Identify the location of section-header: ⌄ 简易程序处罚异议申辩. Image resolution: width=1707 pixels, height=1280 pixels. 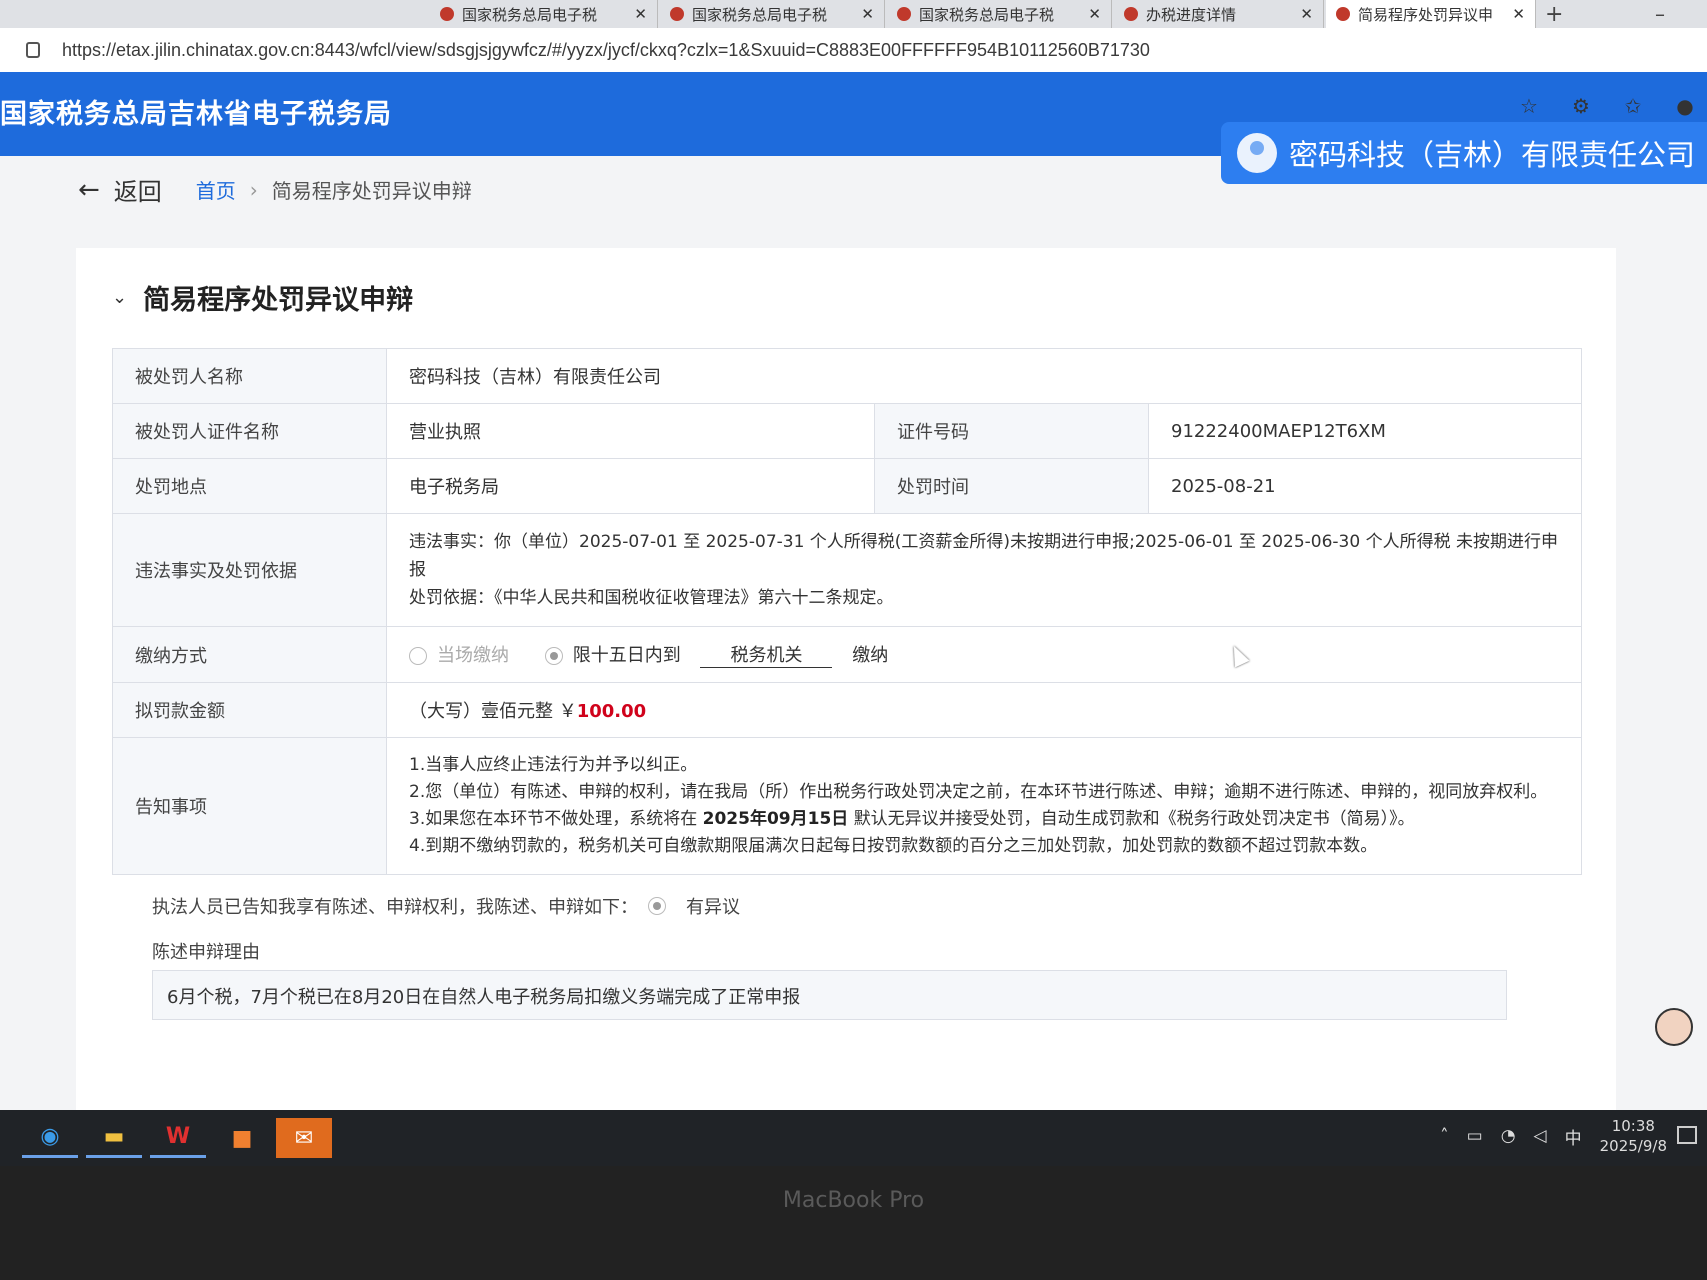
(262, 297).